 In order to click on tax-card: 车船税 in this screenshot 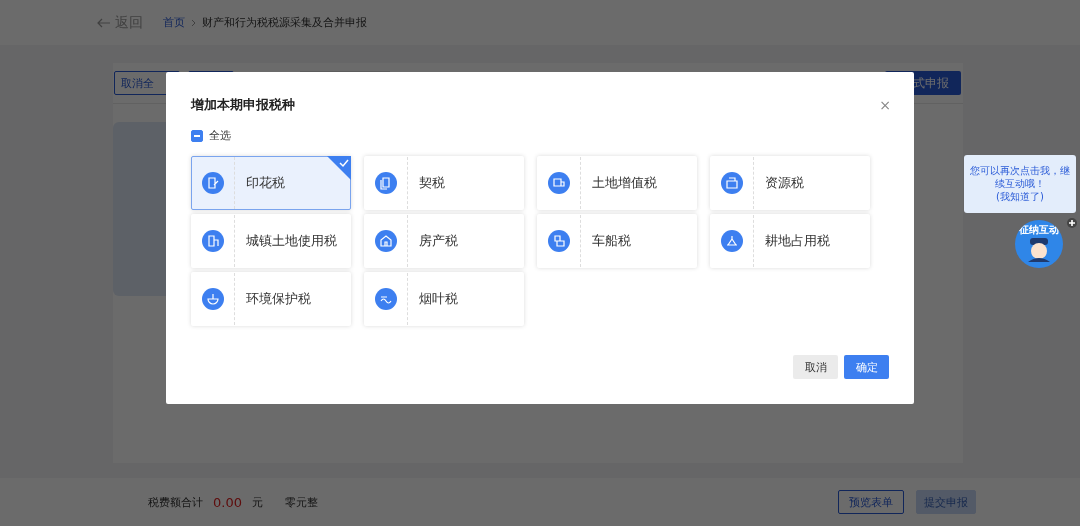, I will do `click(617, 241)`.